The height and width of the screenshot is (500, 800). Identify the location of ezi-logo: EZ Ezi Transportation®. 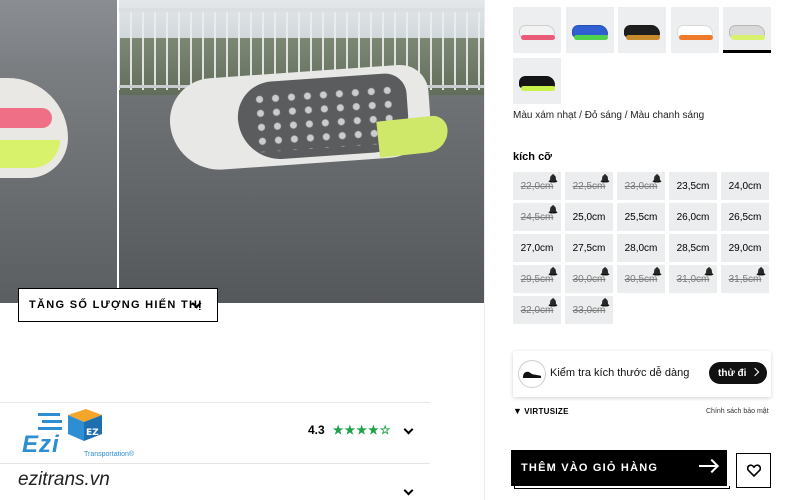
(78, 435).